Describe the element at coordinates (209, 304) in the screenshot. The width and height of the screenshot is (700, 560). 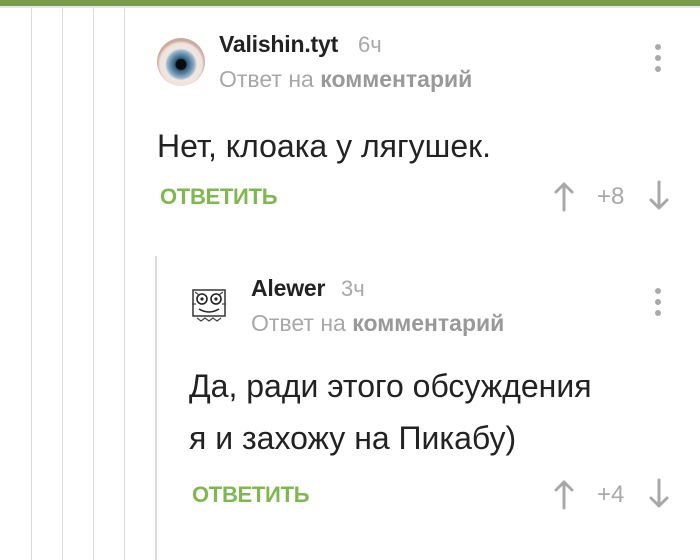
I see `doodle-avatar-icon` at that location.